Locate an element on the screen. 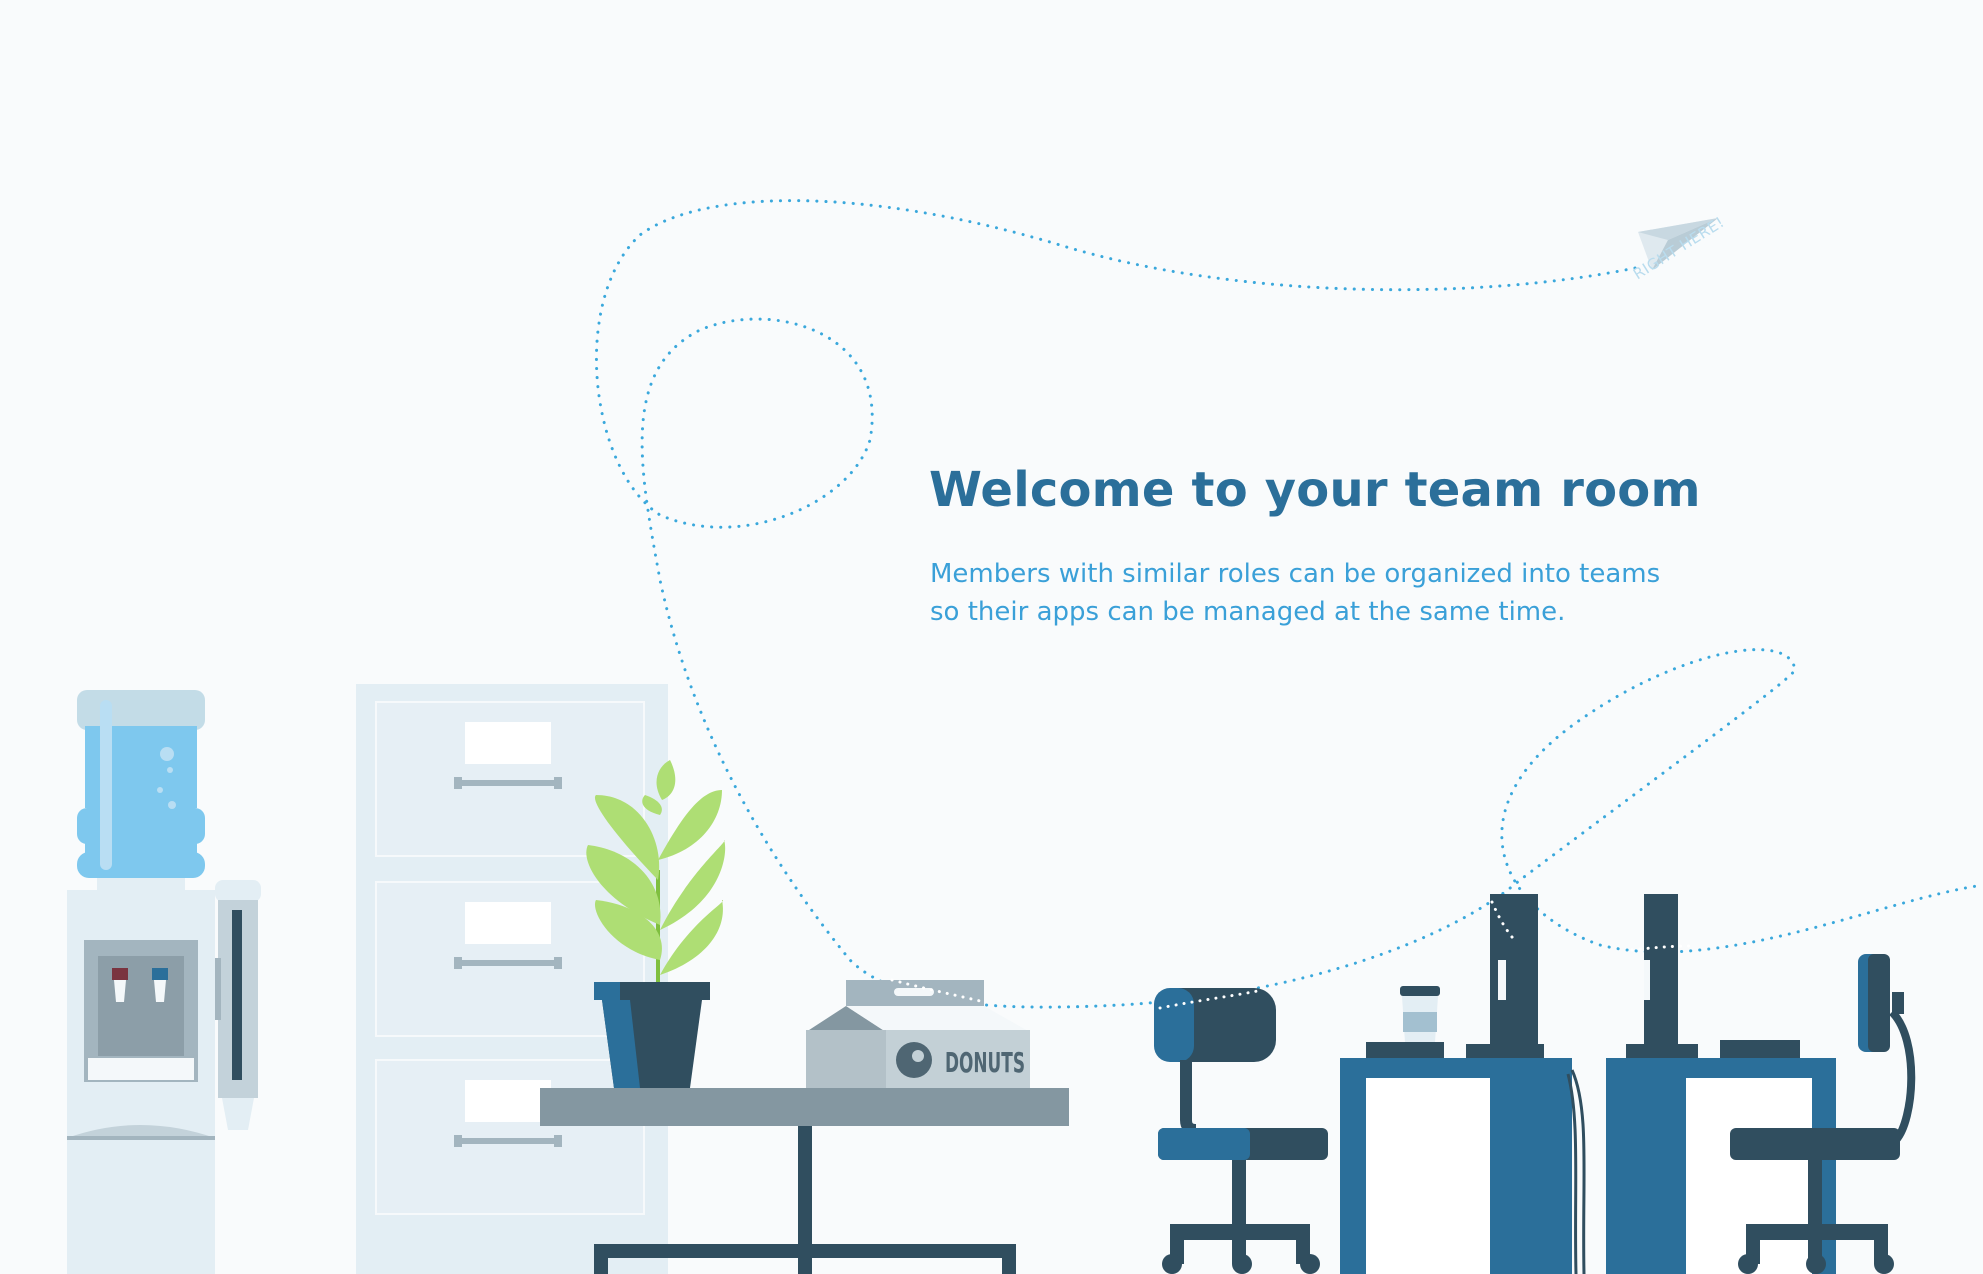 The image size is (1983, 1274). page-title: Welcome to your team room is located at coordinates (1315, 490).